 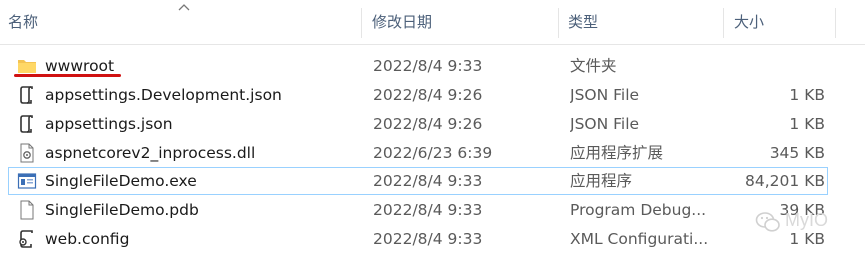 What do you see at coordinates (797, 153) in the screenshot?
I see `file-size: 345 KB` at bounding box center [797, 153].